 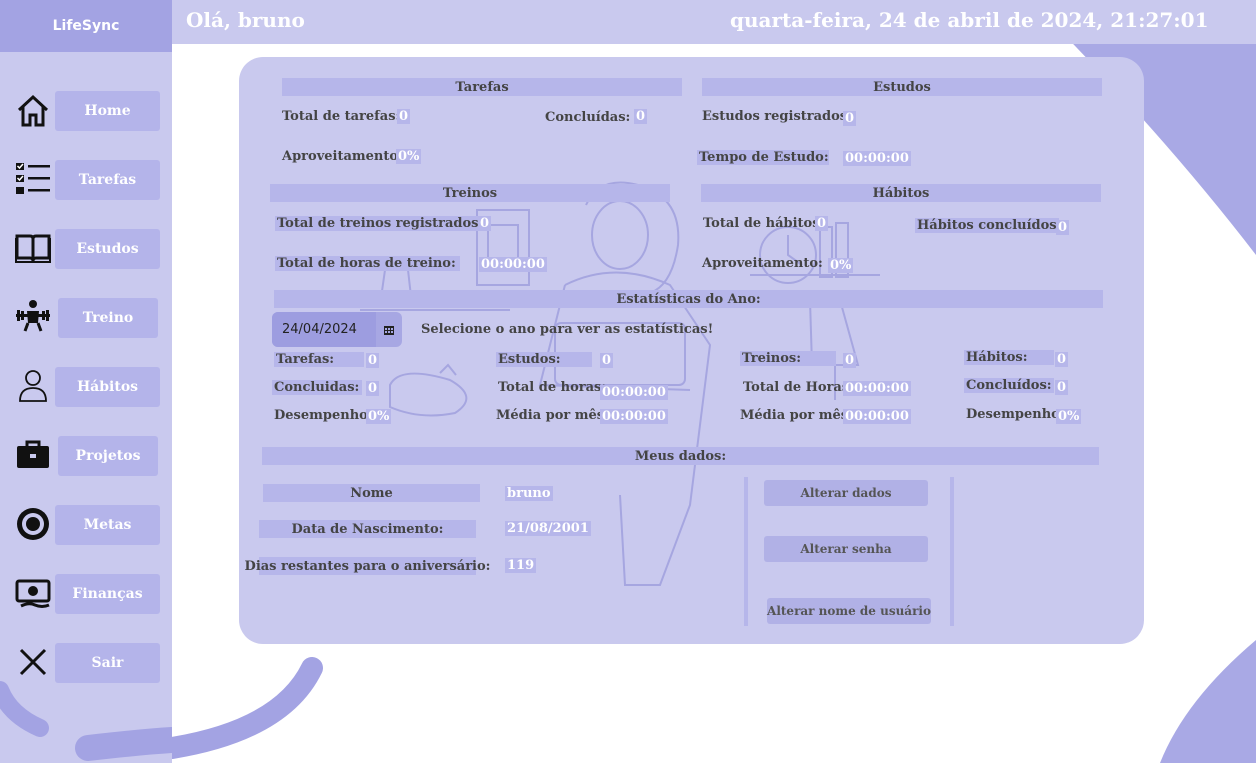 What do you see at coordinates (877, 388) in the screenshot?
I see `ano-treinos-horas-value: 00:00:00` at bounding box center [877, 388].